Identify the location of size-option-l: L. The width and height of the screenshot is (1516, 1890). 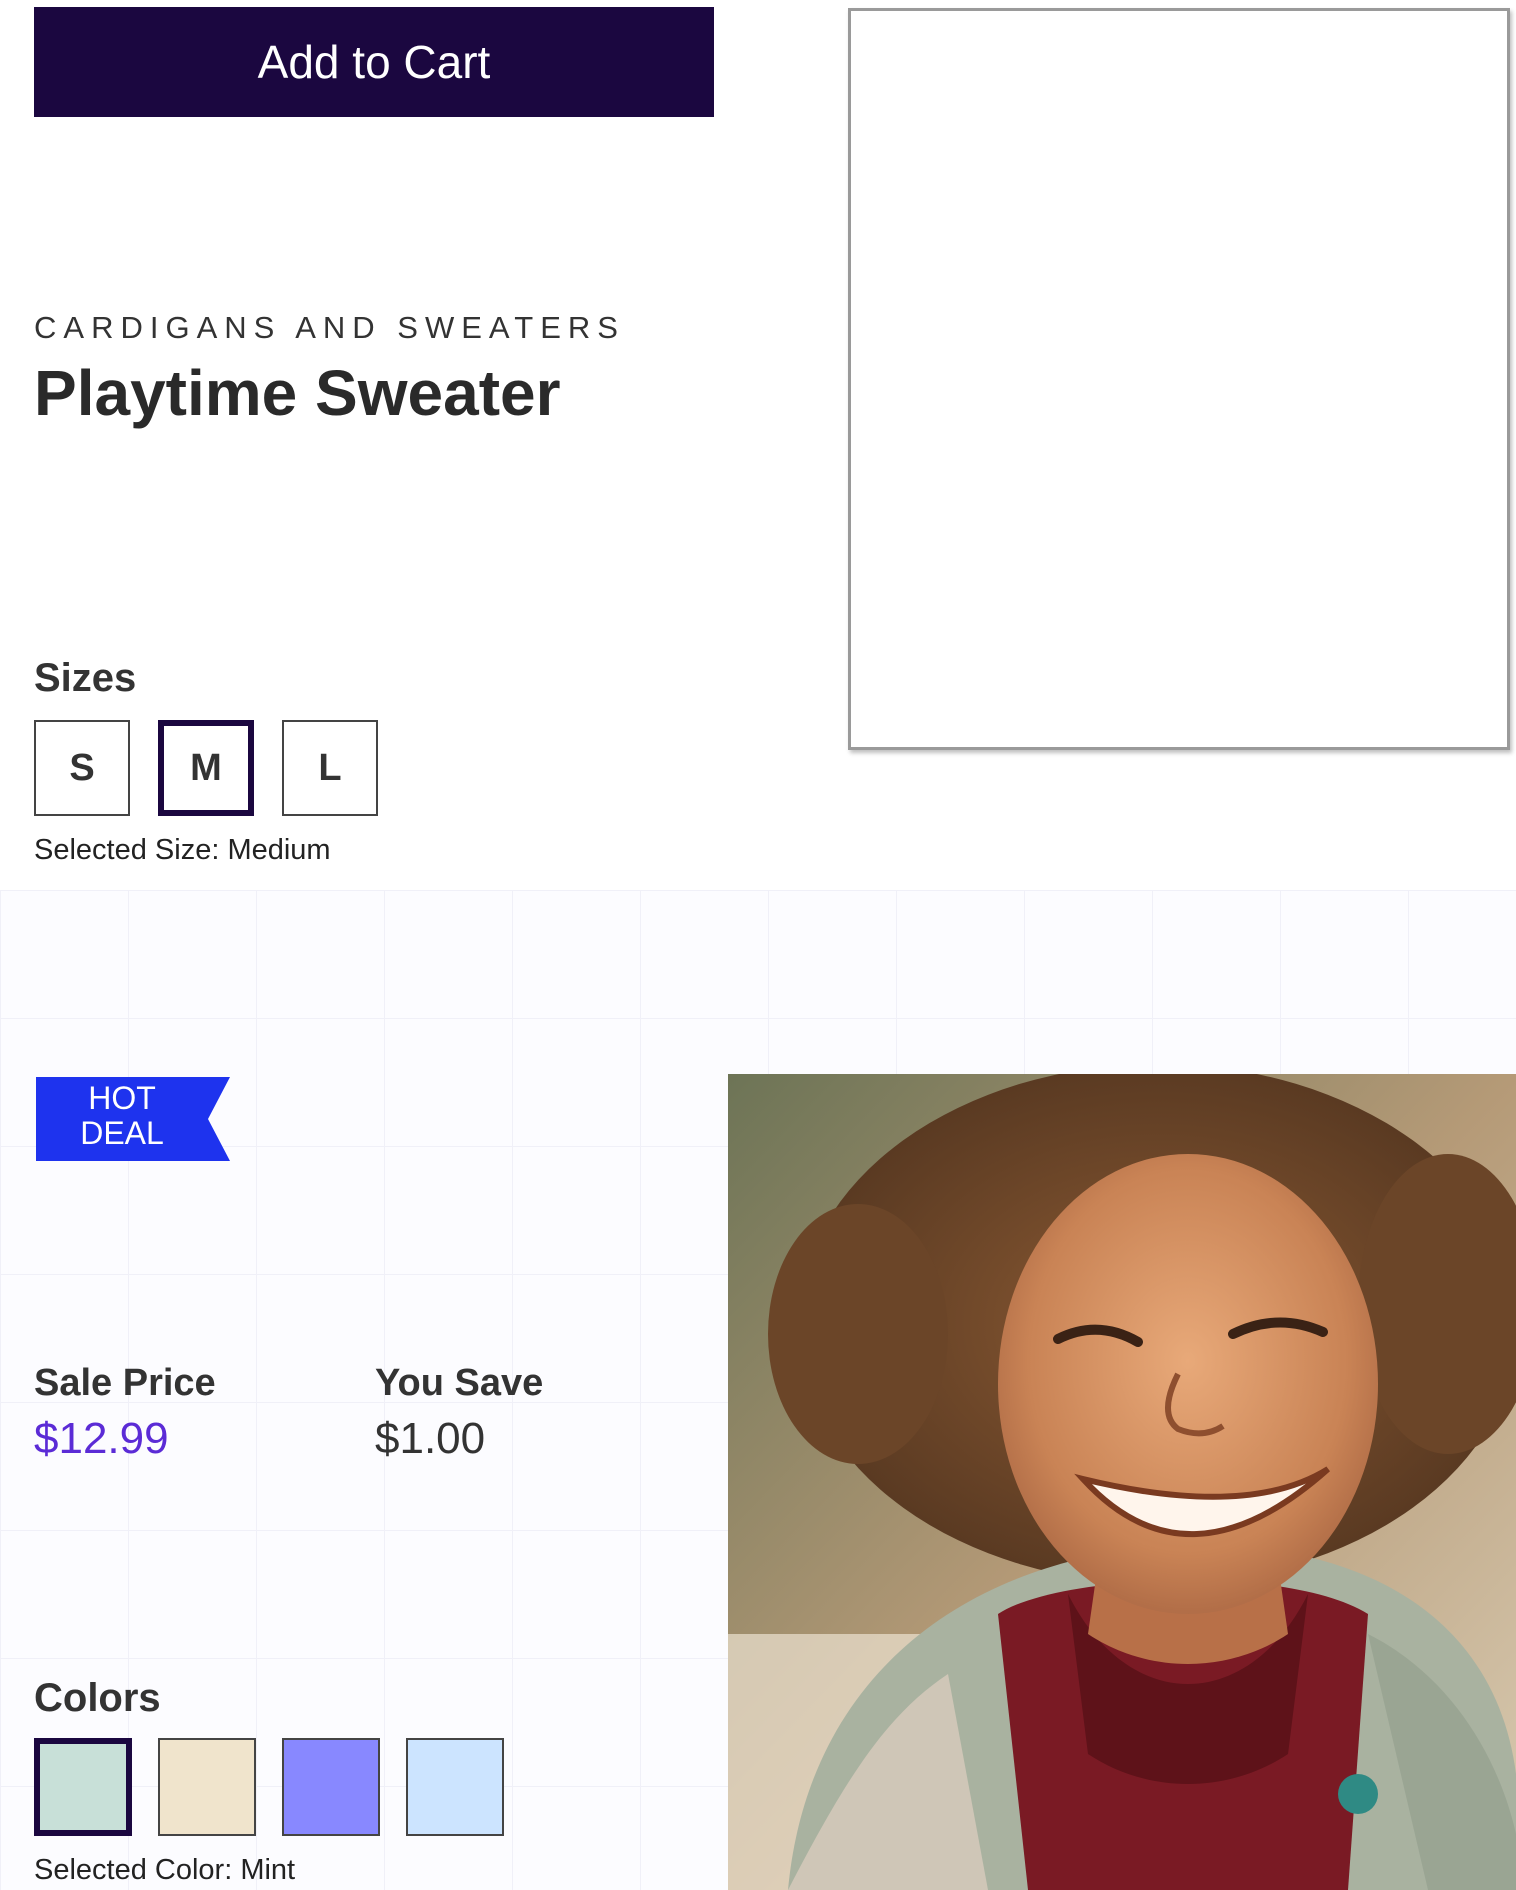
(330, 768).